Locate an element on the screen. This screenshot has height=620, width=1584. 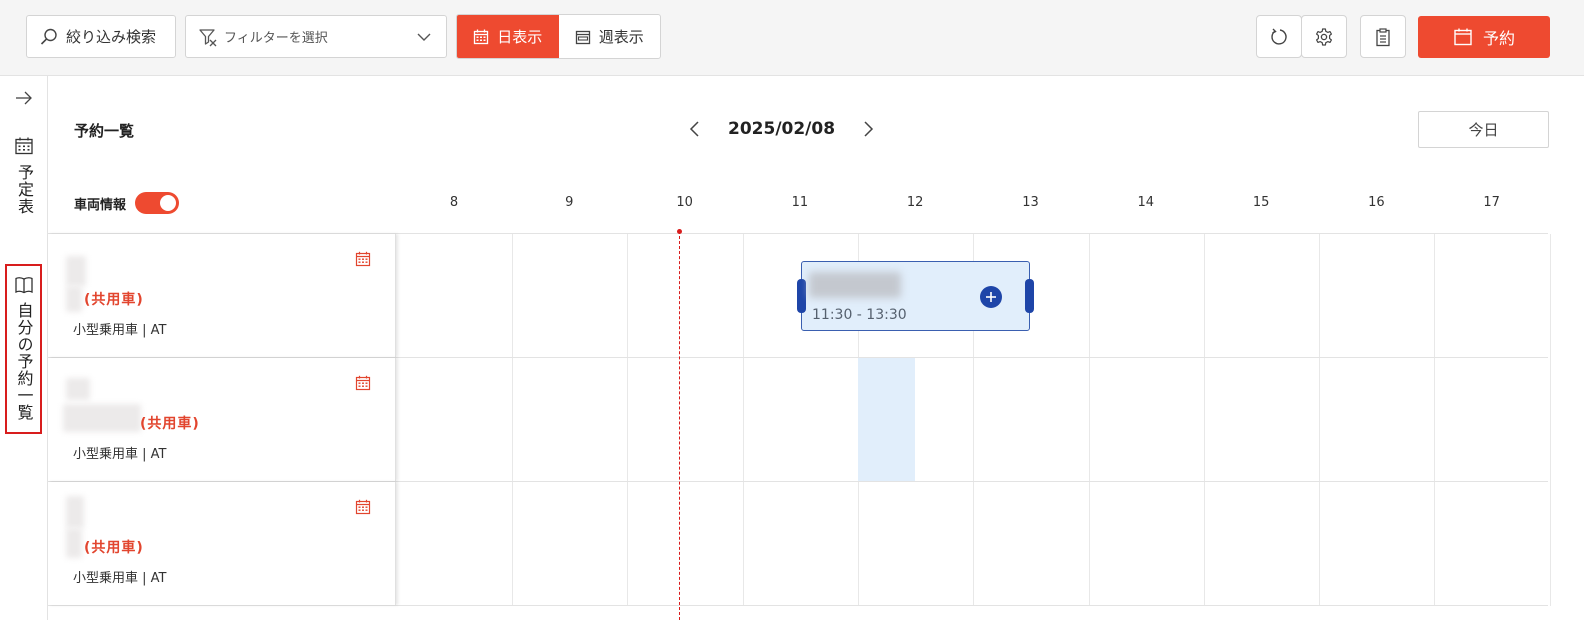
sidebar-item-my-reservations: 自分の予約一覧 is located at coordinates (23, 349).